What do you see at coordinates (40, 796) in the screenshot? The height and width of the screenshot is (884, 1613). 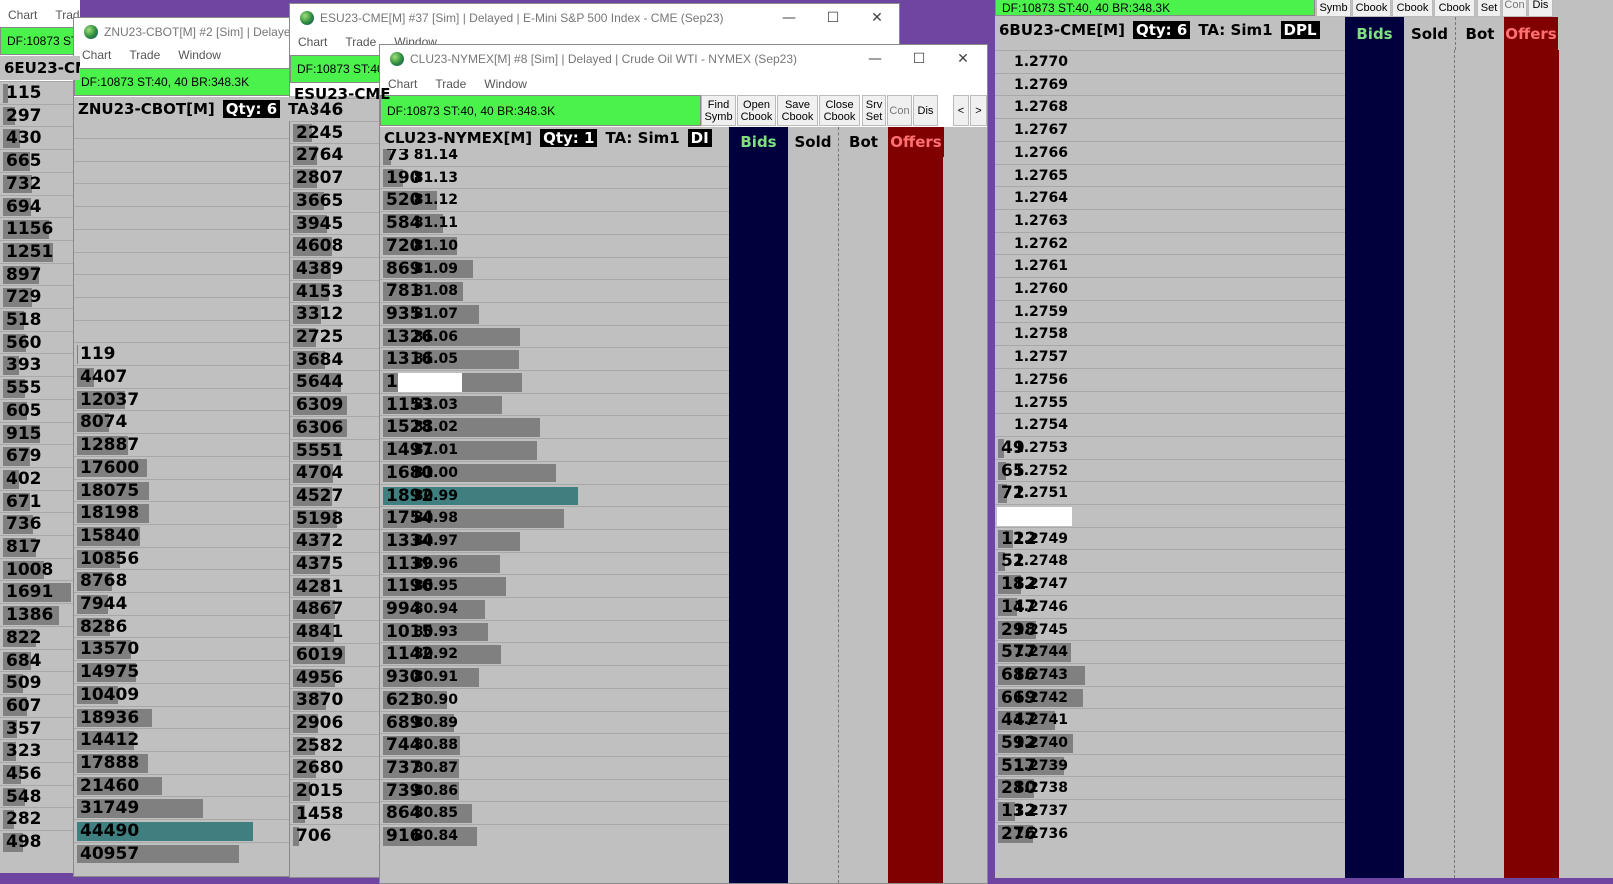 I see `ladder-row: 548` at bounding box center [40, 796].